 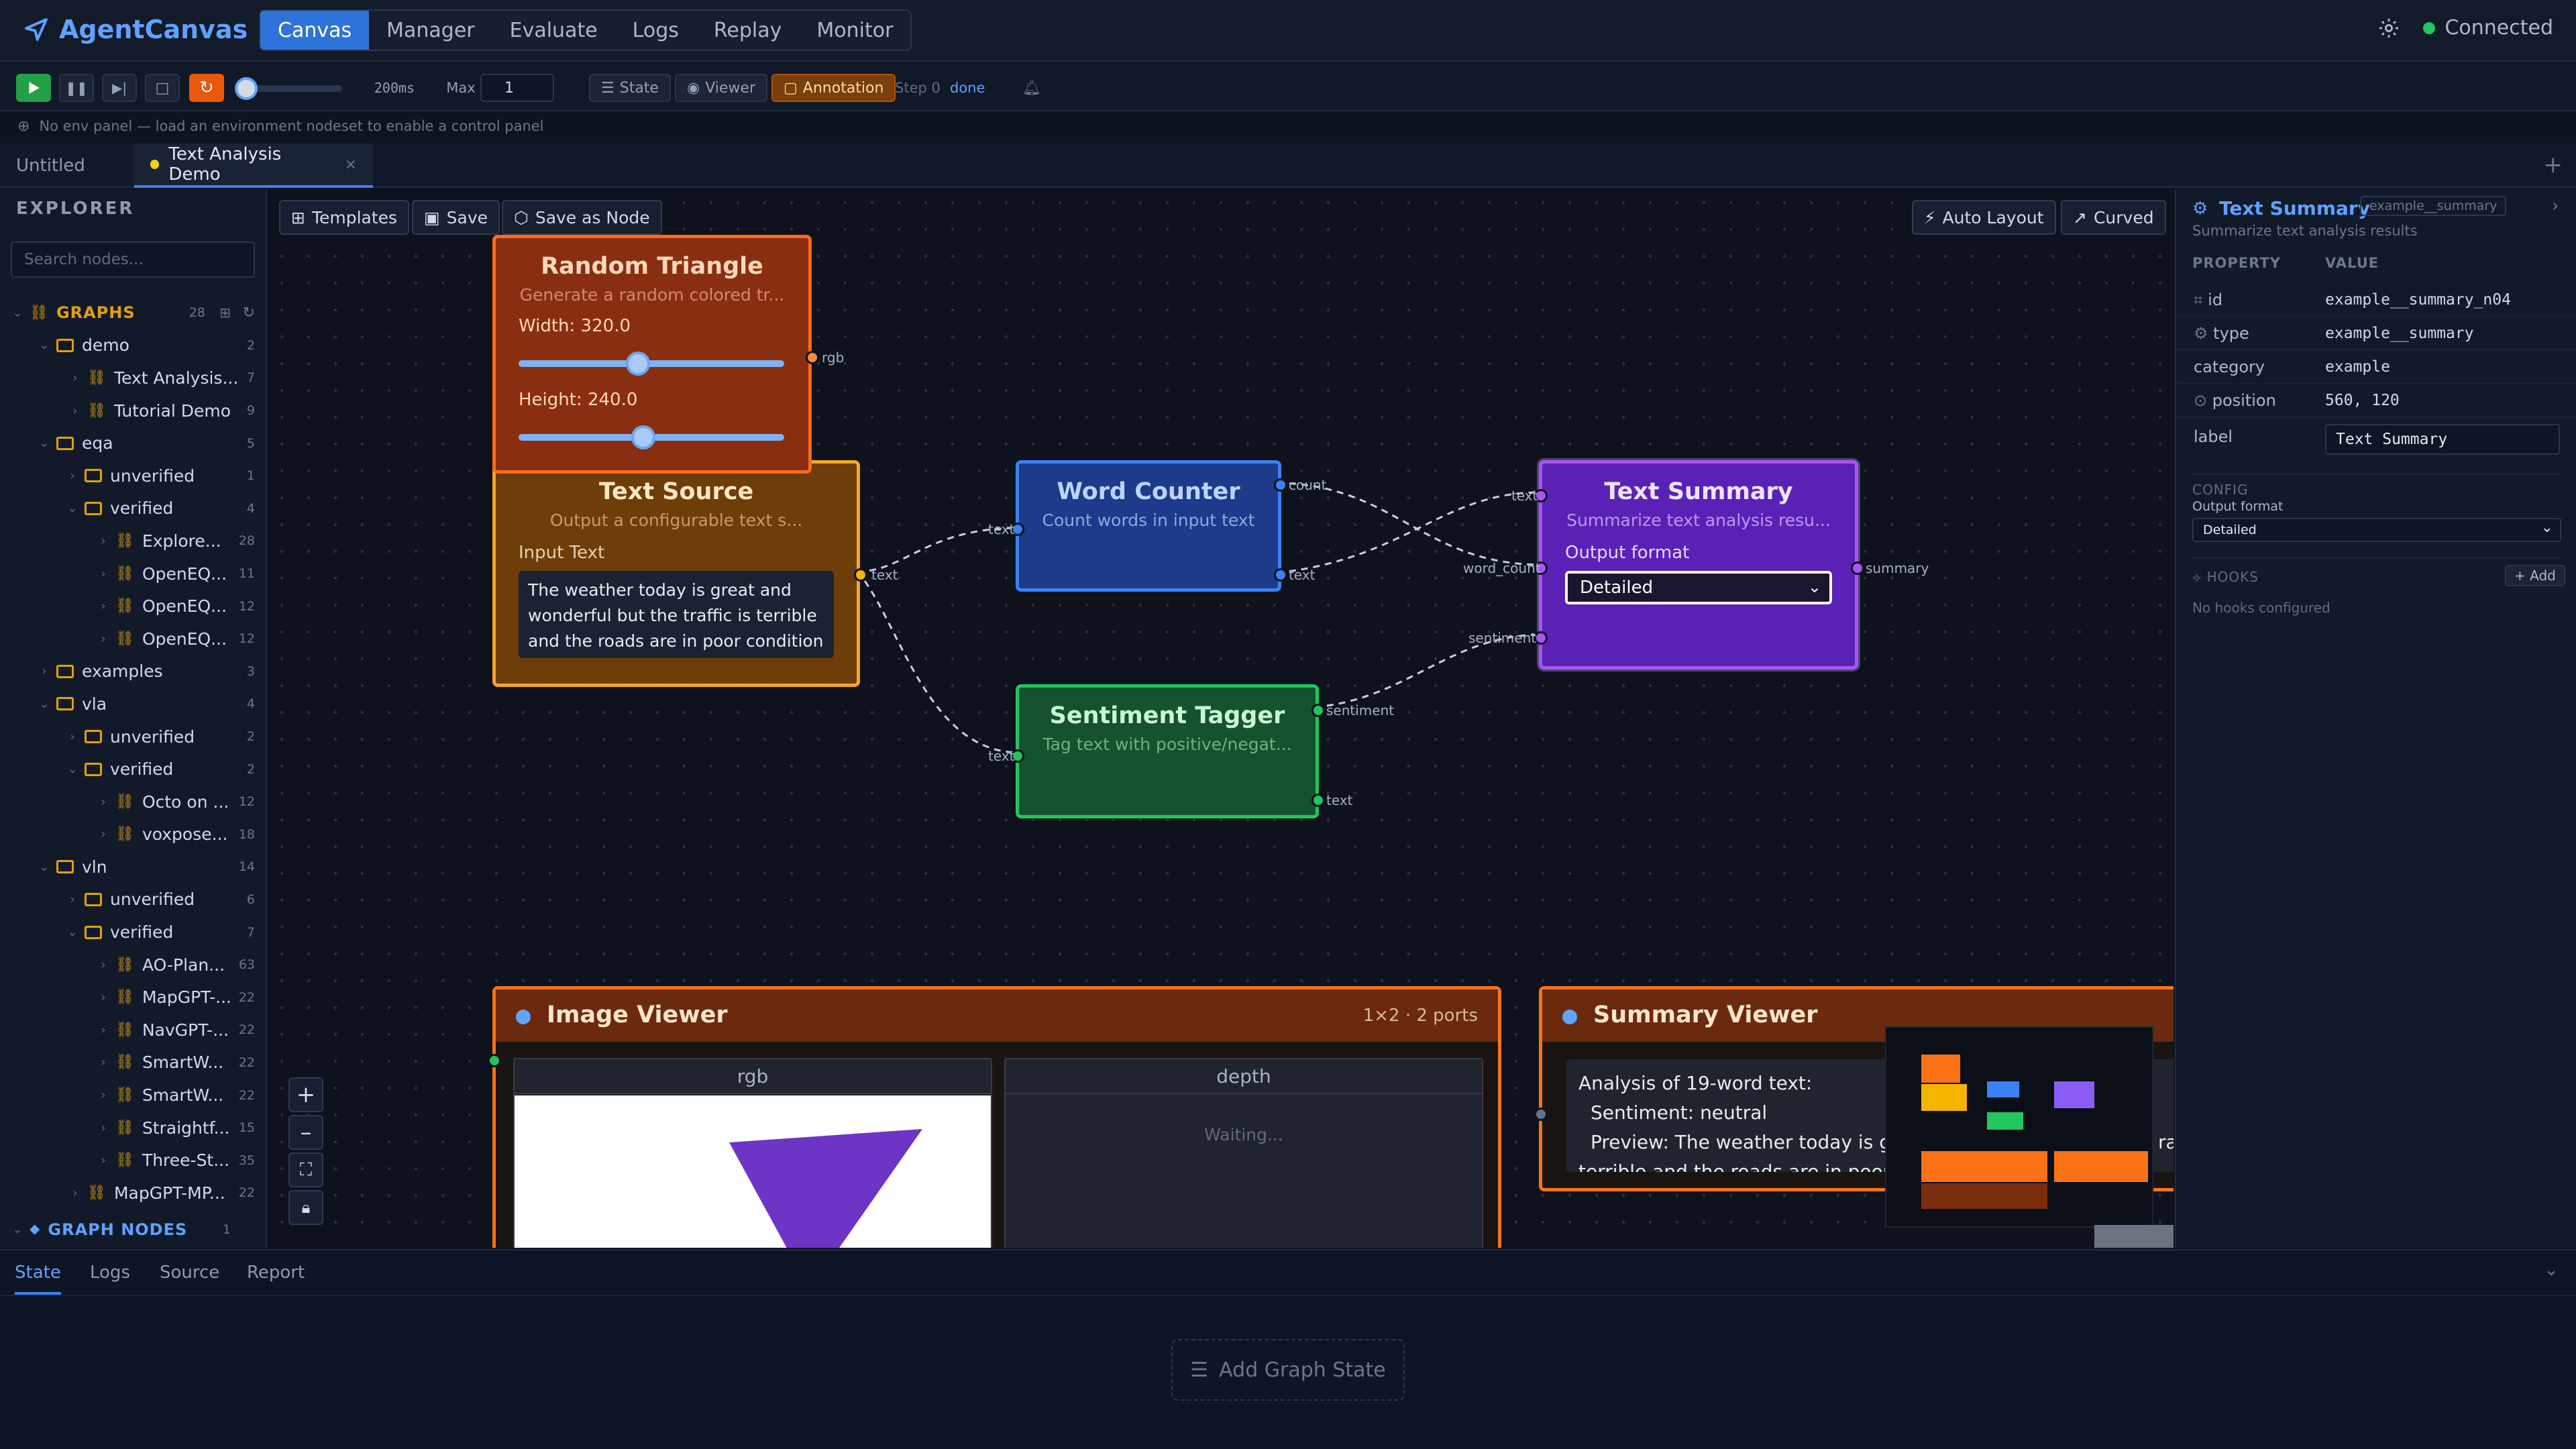 I want to click on collapse-icon: ⌄, so click(x=2551, y=1270).